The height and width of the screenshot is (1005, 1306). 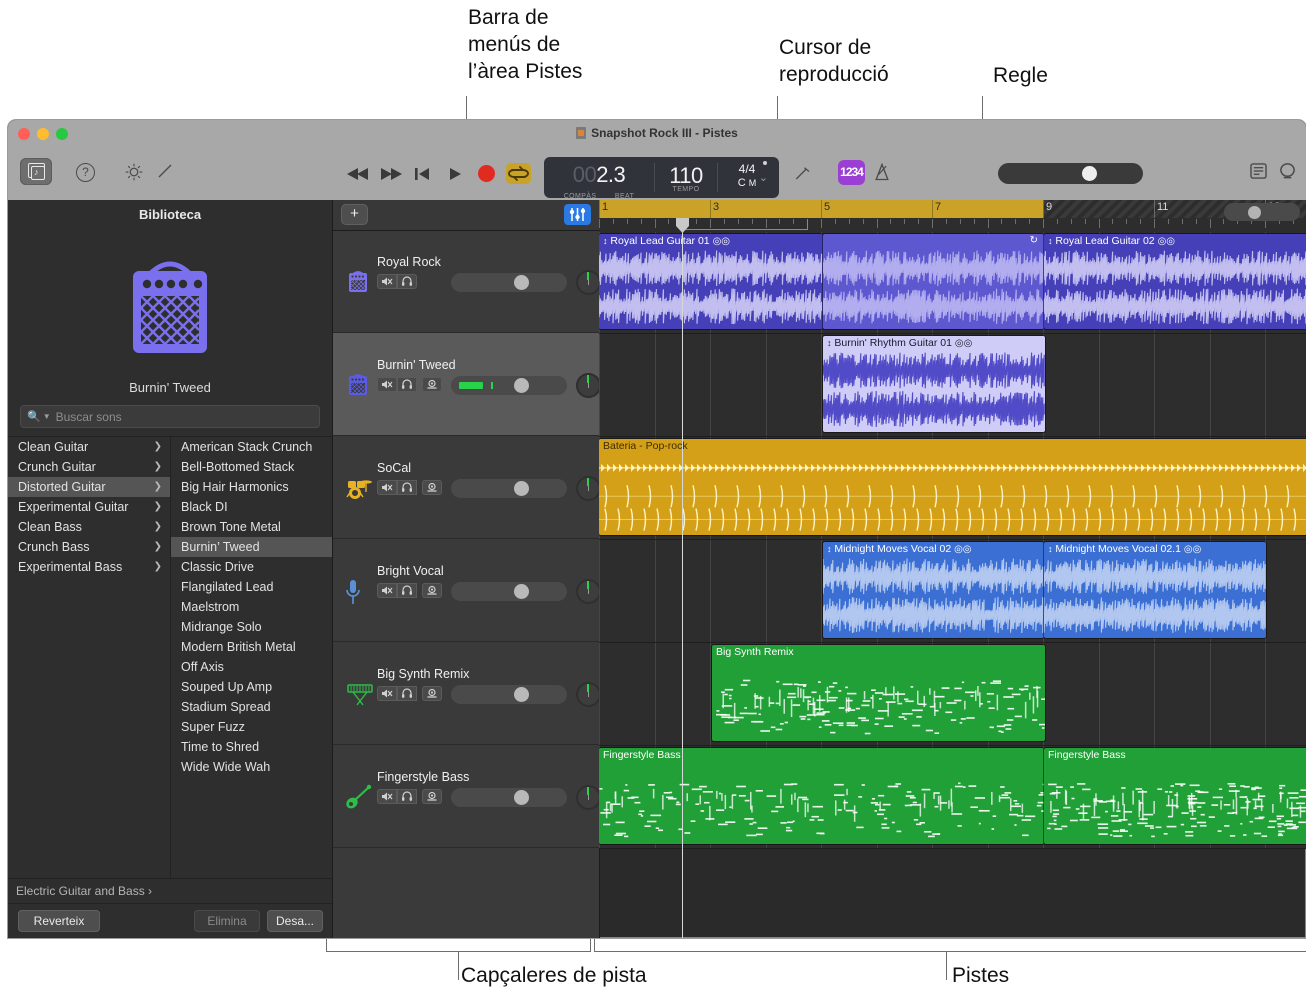 I want to click on track-header: Burnin' Tweed, so click(x=467, y=384).